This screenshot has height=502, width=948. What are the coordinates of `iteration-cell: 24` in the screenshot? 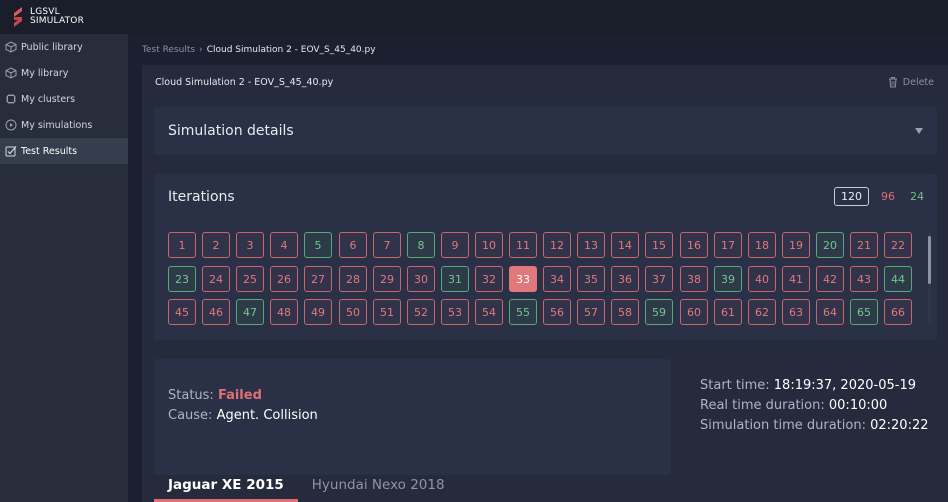 It's located at (216, 279).